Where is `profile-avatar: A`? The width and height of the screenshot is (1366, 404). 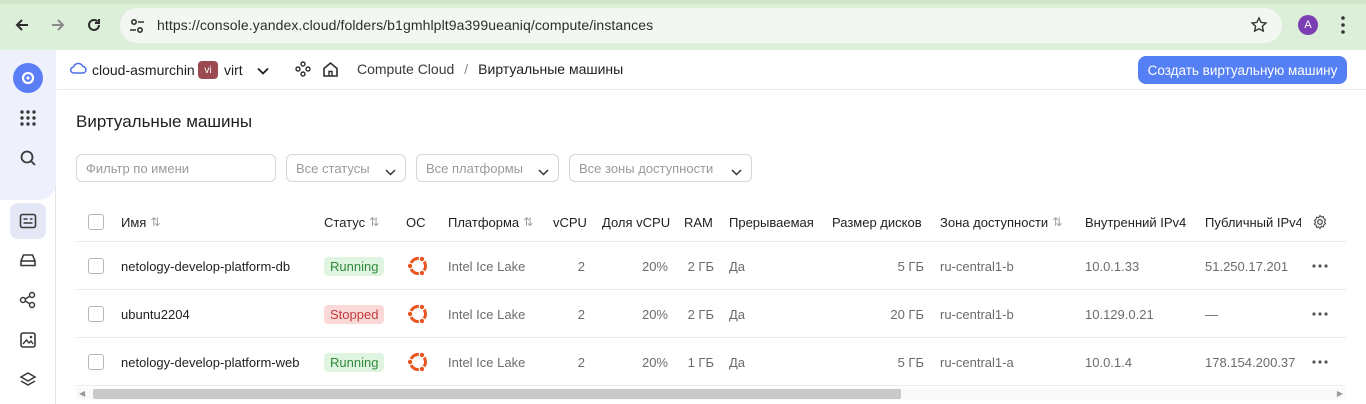 profile-avatar: A is located at coordinates (1308, 25).